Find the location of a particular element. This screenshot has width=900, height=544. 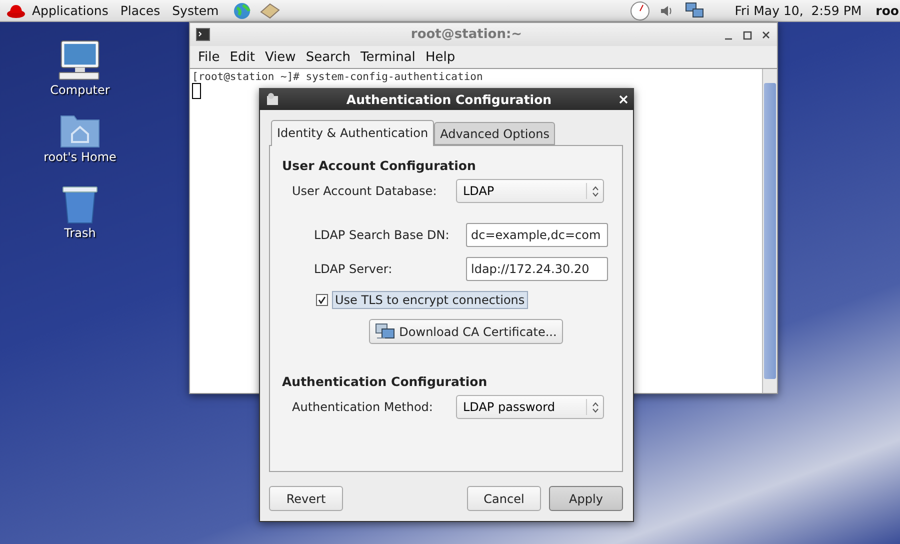

hat-logo-icon is located at coordinates (16, 10).